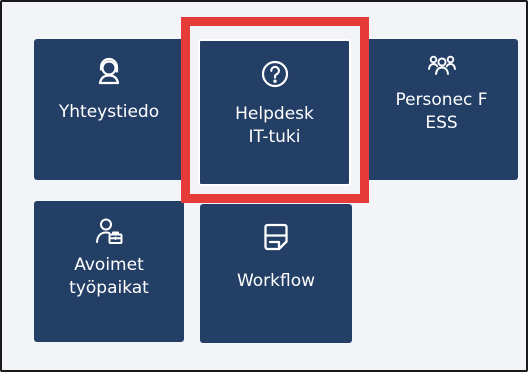  I want to click on tile-avoimet-label: Avoimet työpaikat, so click(109, 277).